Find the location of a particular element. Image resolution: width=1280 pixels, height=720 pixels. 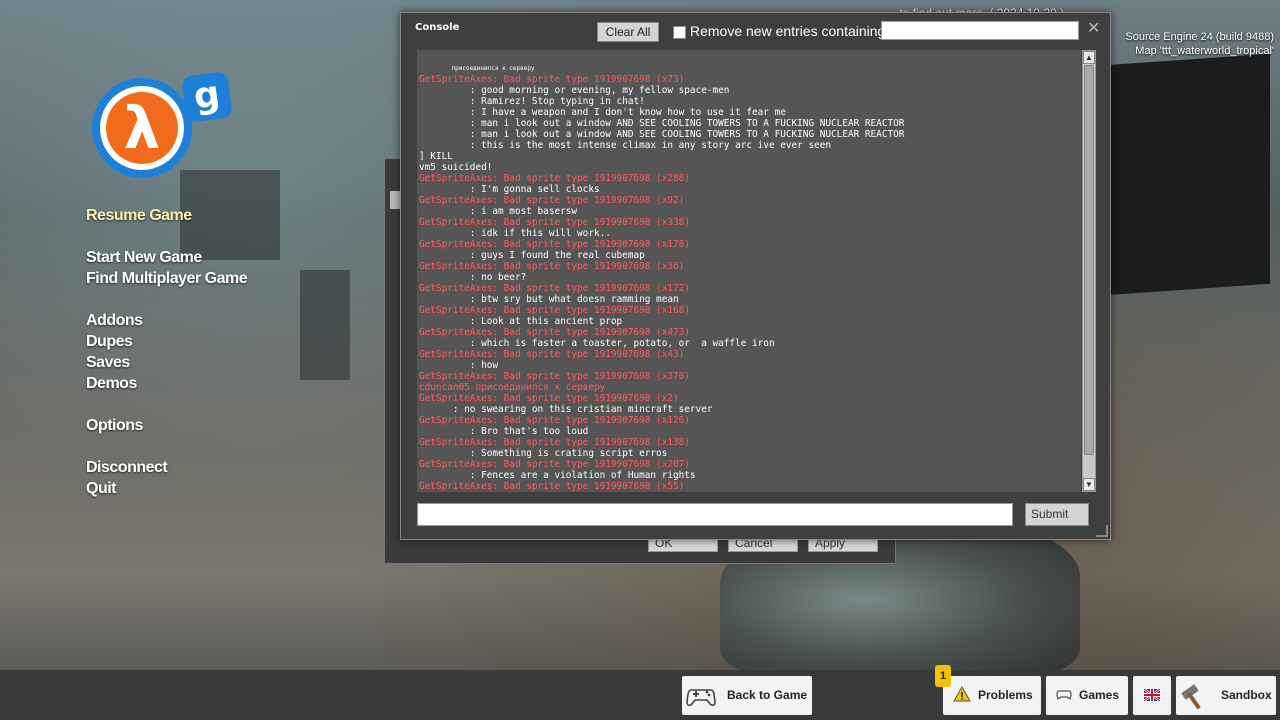

warning-icon is located at coordinates (962, 694).